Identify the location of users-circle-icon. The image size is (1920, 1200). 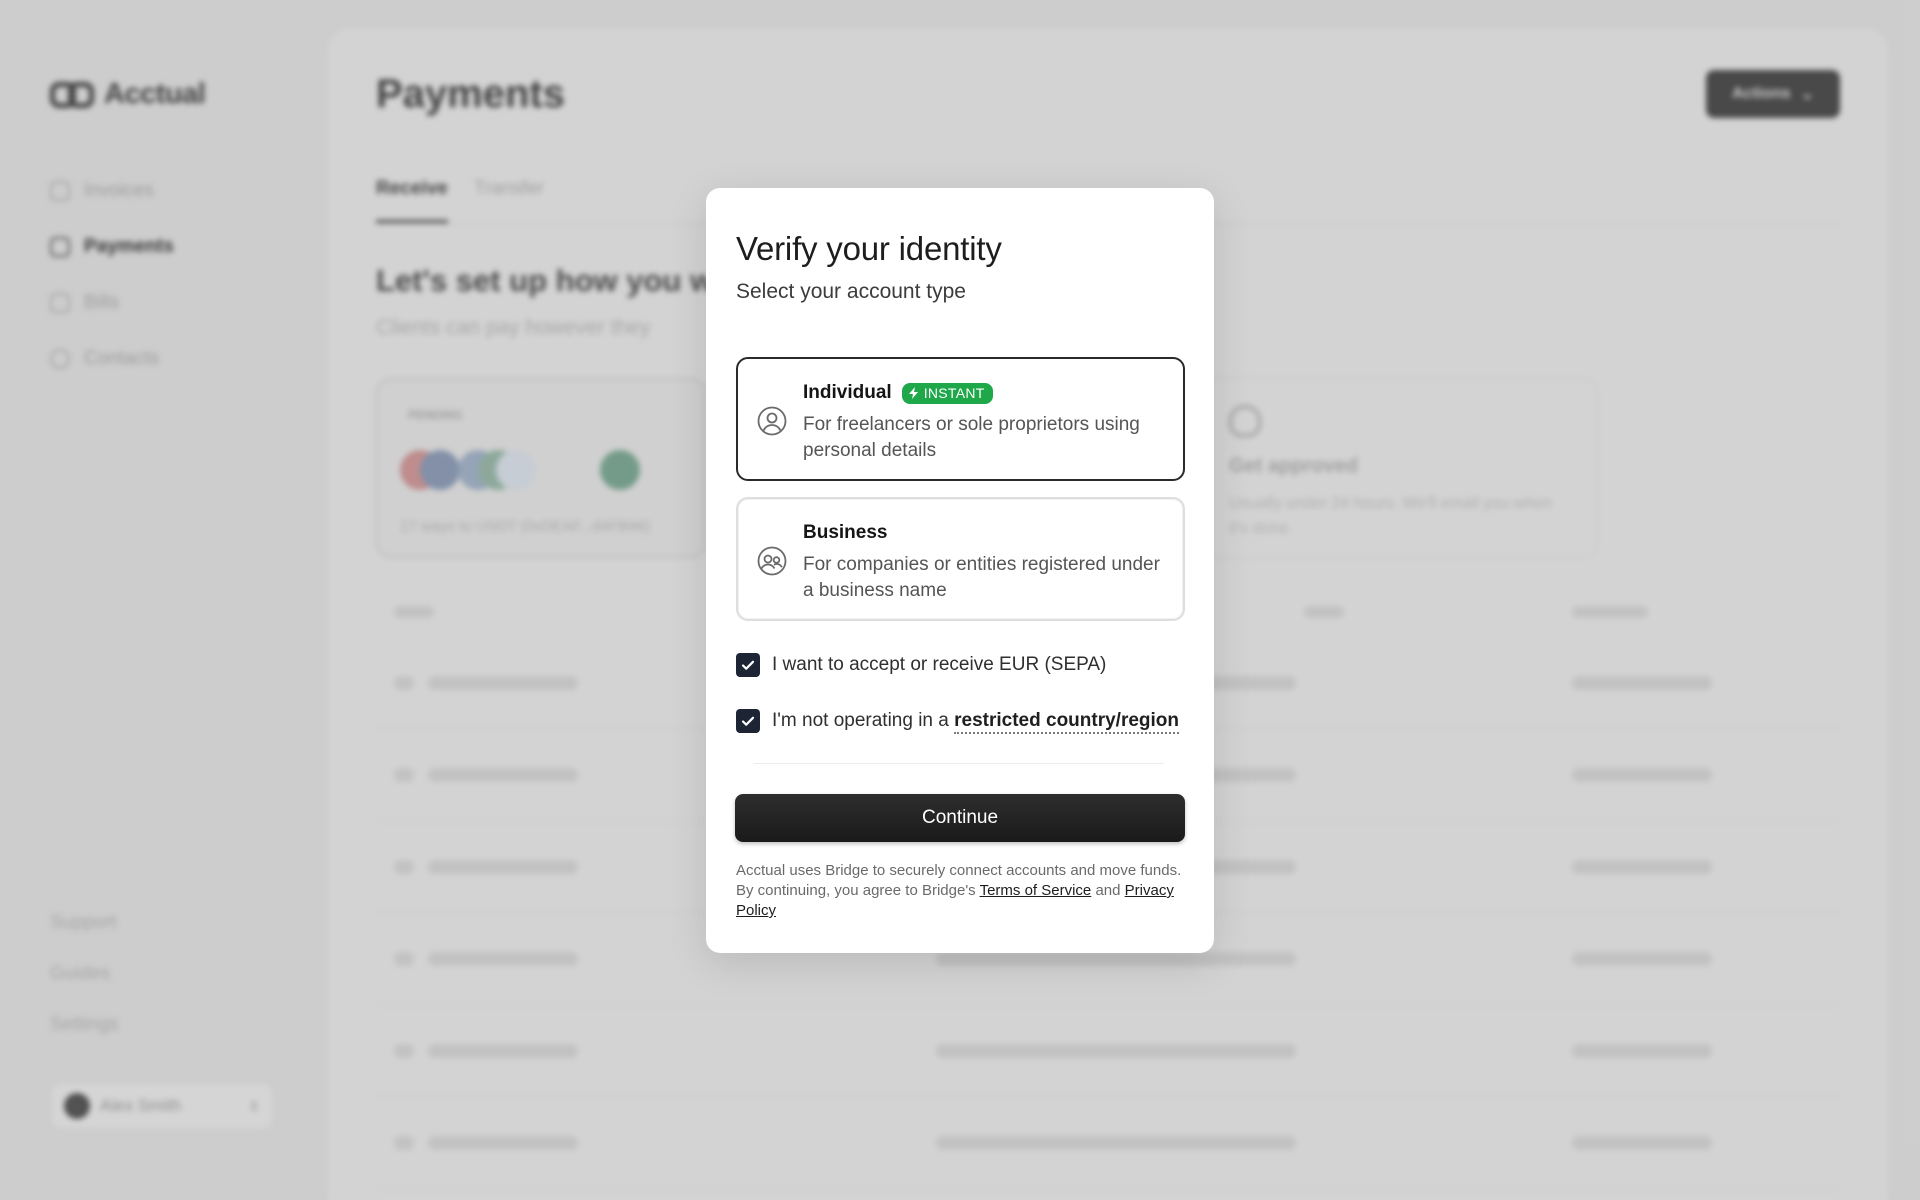
(772, 561).